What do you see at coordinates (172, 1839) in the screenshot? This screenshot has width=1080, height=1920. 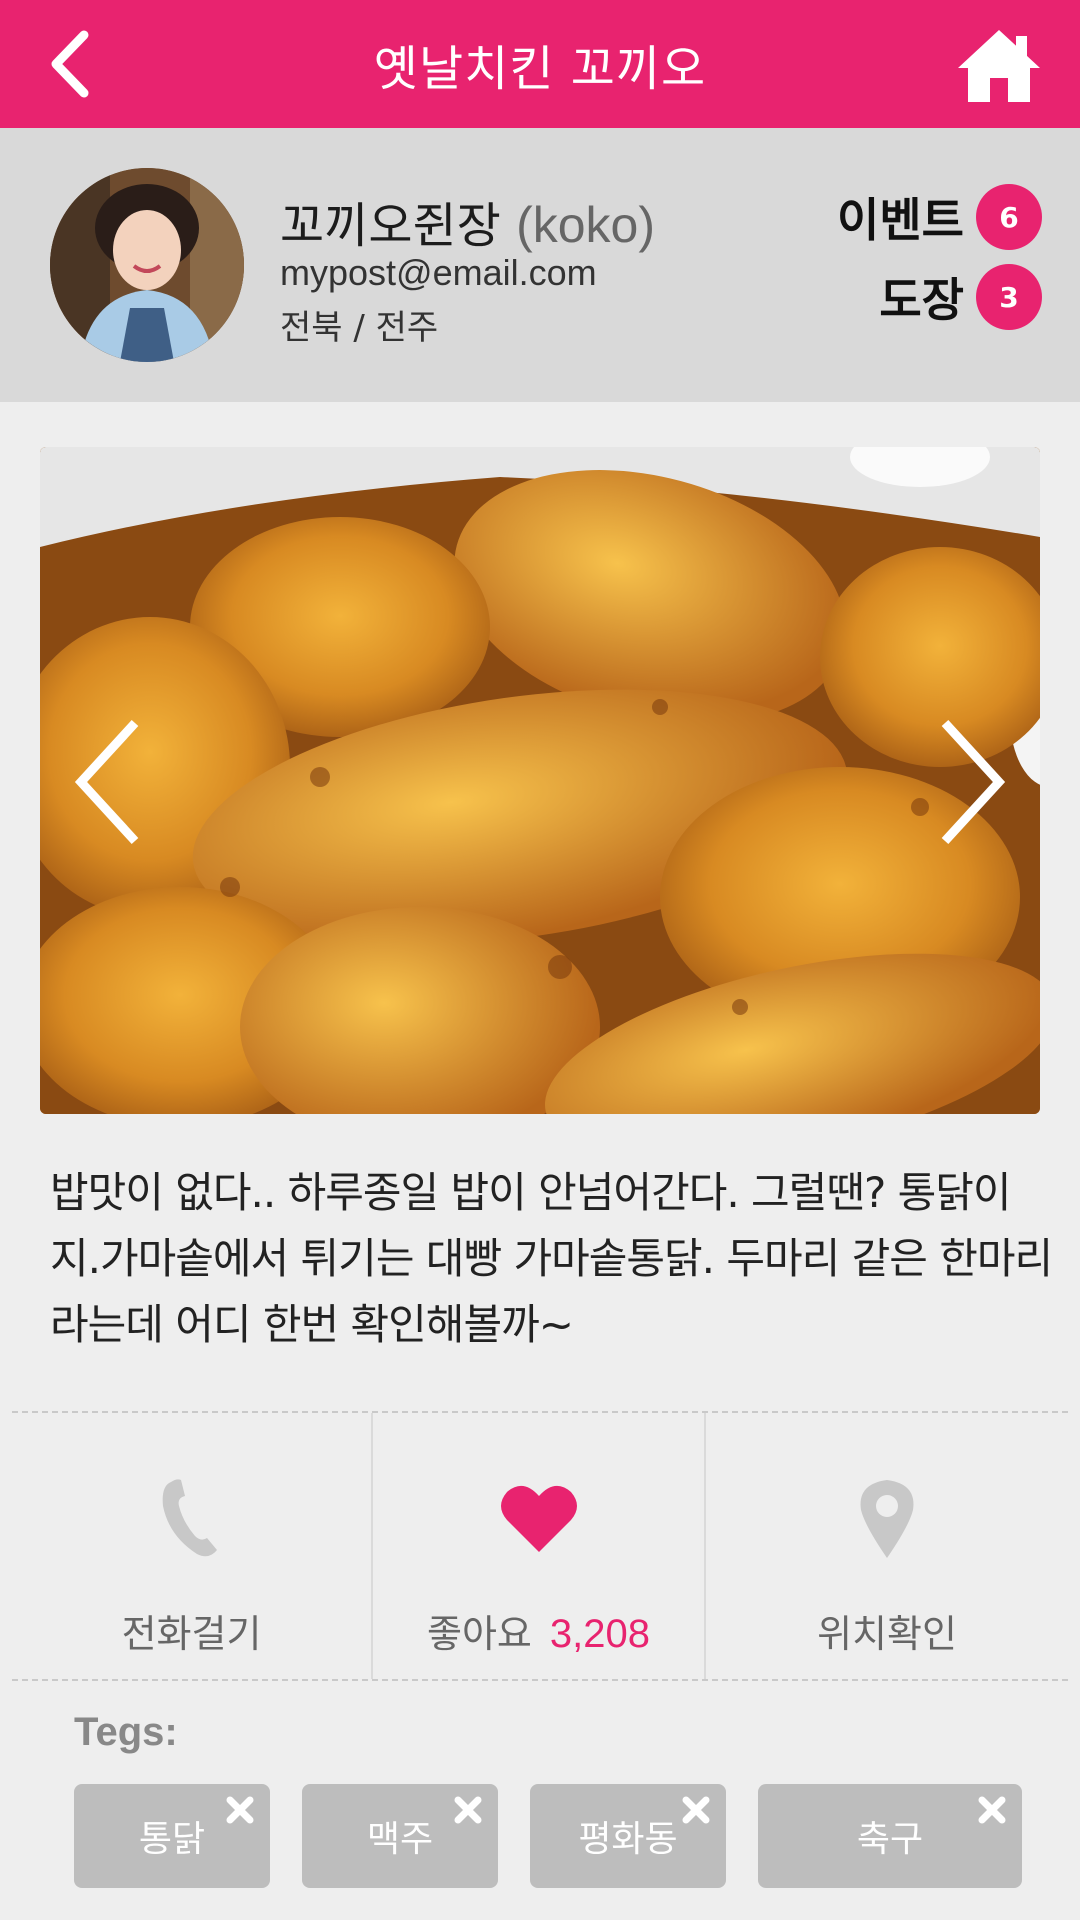 I see `tag-label: 통닭` at bounding box center [172, 1839].